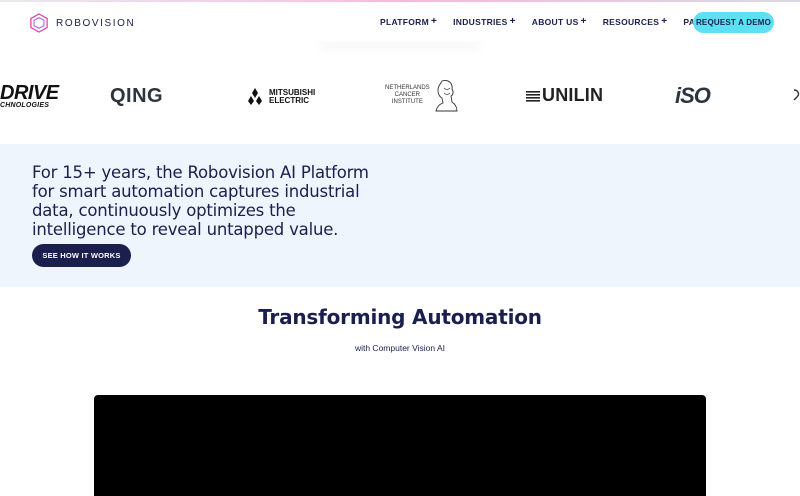 This screenshot has width=800, height=496. Describe the element at coordinates (631, 22) in the screenshot. I see `nav-resources-label: RESOURCES` at that location.